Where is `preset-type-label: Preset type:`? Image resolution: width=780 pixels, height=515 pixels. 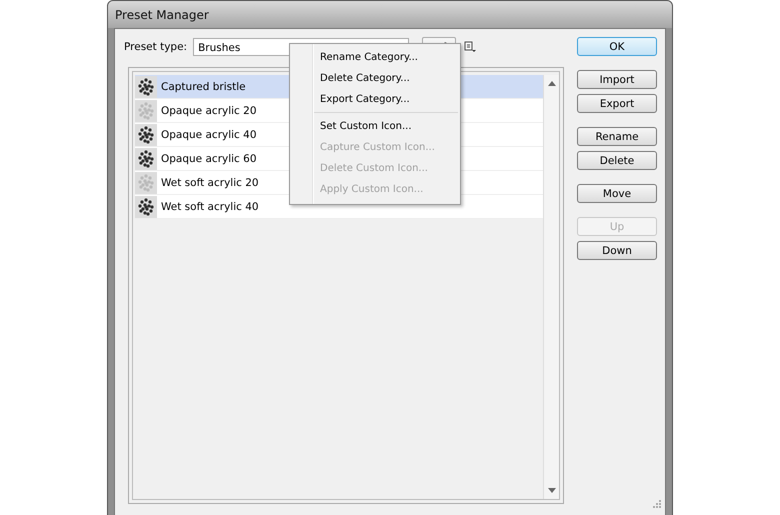 preset-type-label: Preset type: is located at coordinates (156, 47).